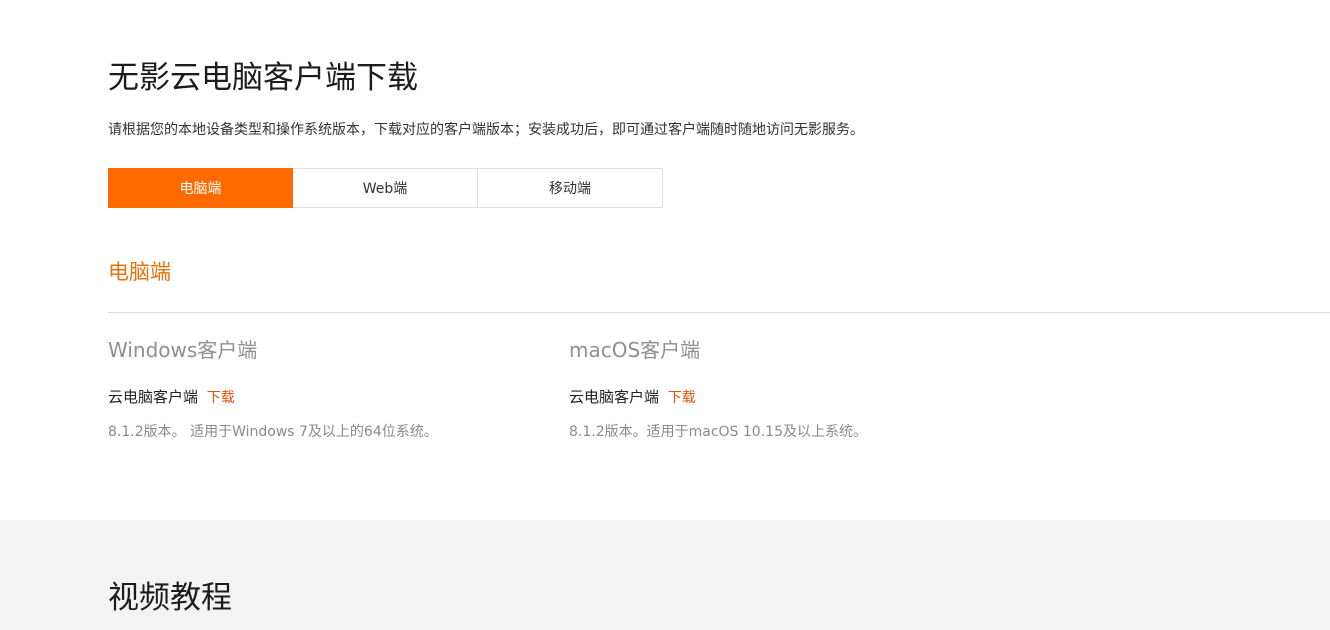 The image size is (1330, 630). I want to click on tab-desktop: 电脑端, so click(200, 188).